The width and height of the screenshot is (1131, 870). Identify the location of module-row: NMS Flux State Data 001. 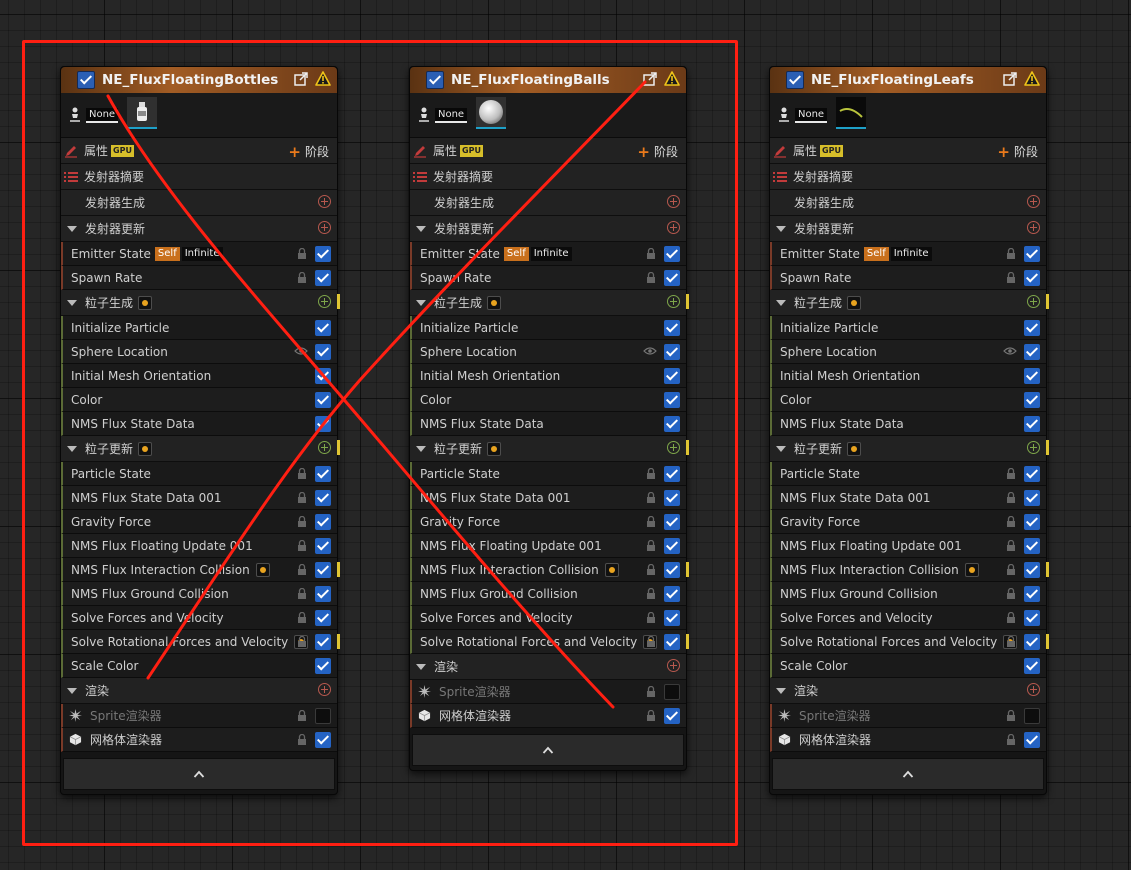
(908, 498).